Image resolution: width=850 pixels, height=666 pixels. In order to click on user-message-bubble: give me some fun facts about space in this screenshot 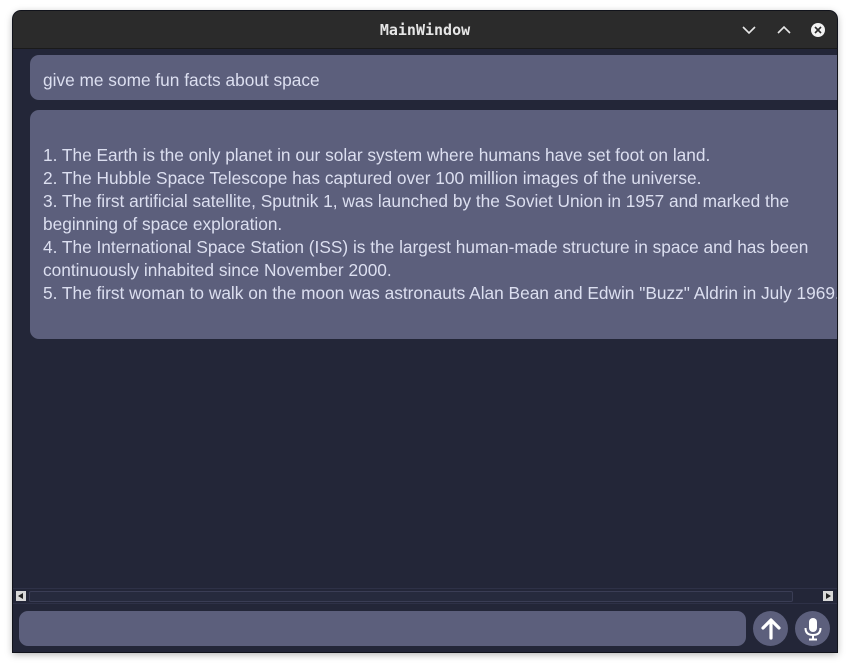, I will do `click(433, 77)`.